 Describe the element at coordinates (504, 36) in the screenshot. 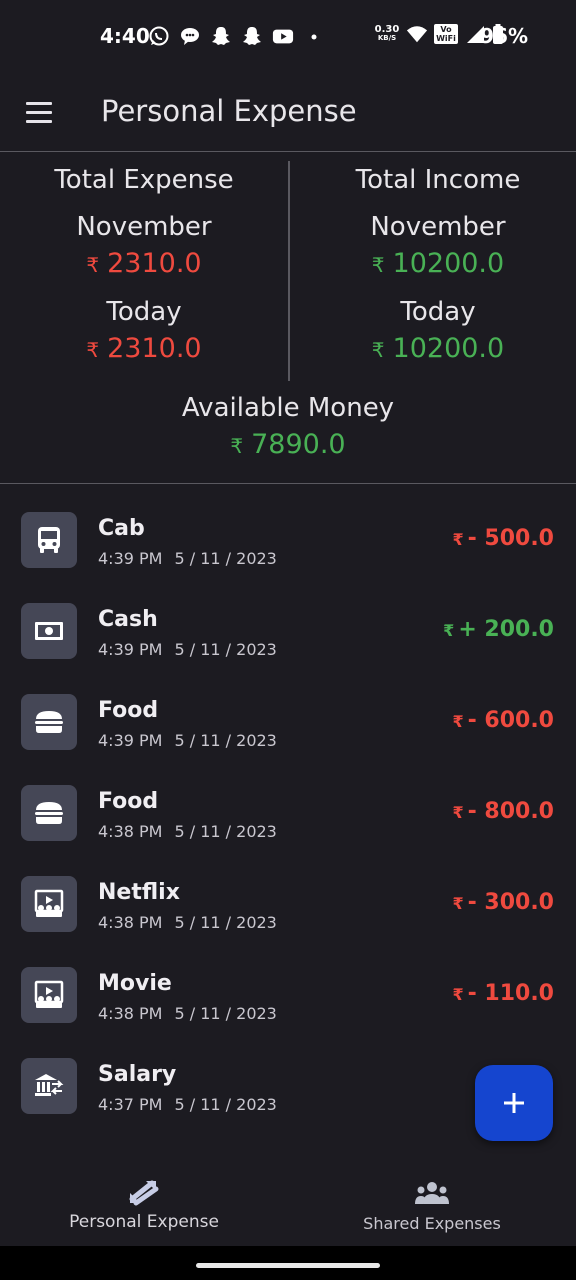

I see `battery-percent: 96%` at that location.